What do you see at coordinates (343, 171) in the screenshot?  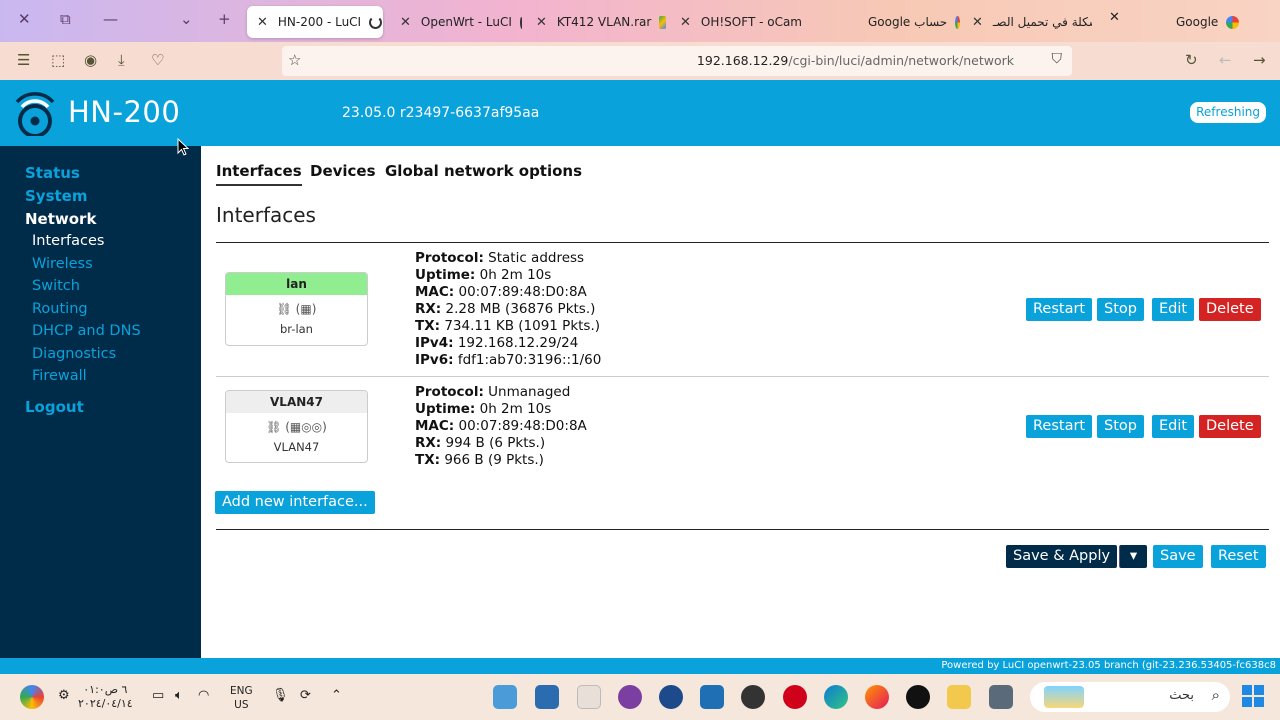 I see `tab-devices: Devices` at bounding box center [343, 171].